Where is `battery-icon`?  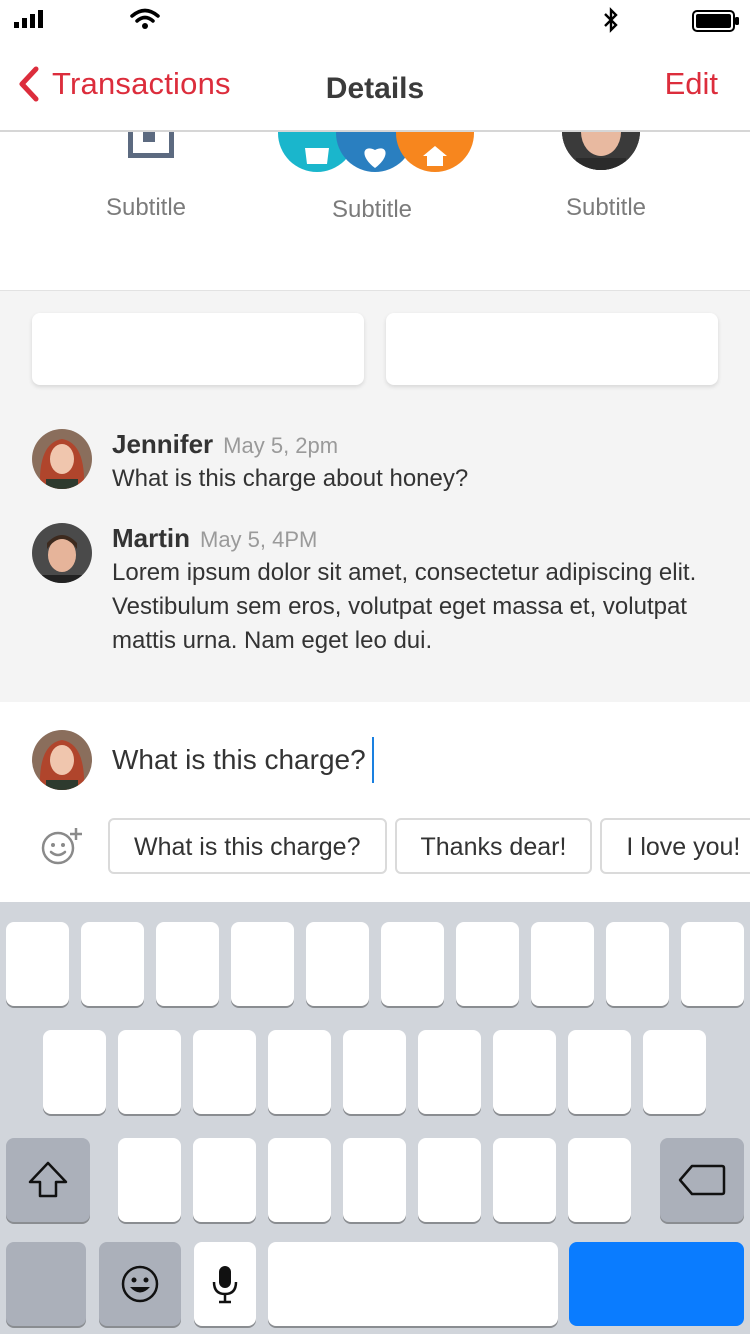
battery-icon is located at coordinates (715, 21).